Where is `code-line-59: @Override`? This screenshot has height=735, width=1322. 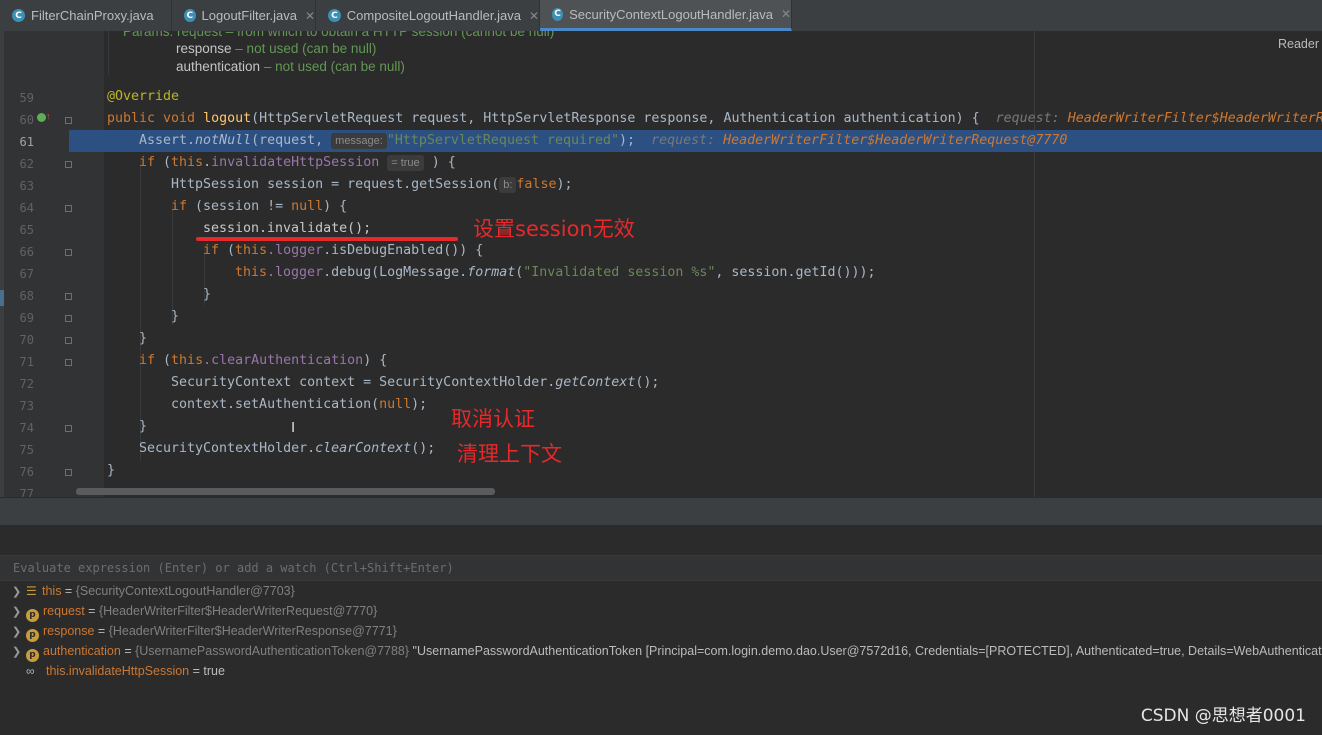 code-line-59: @Override is located at coordinates (143, 96).